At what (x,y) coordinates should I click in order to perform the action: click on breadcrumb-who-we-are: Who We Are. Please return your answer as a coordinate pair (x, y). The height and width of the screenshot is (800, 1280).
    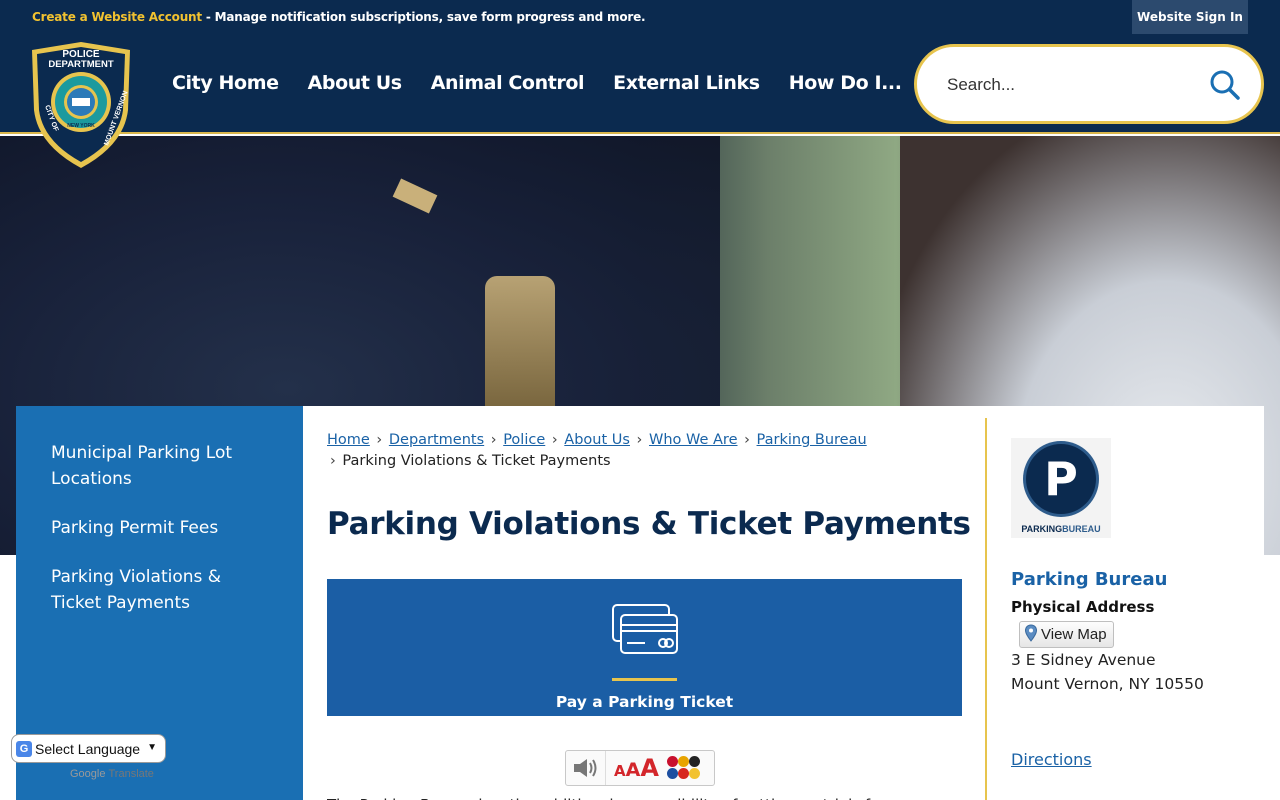
    Looking at the image, I should click on (693, 440).